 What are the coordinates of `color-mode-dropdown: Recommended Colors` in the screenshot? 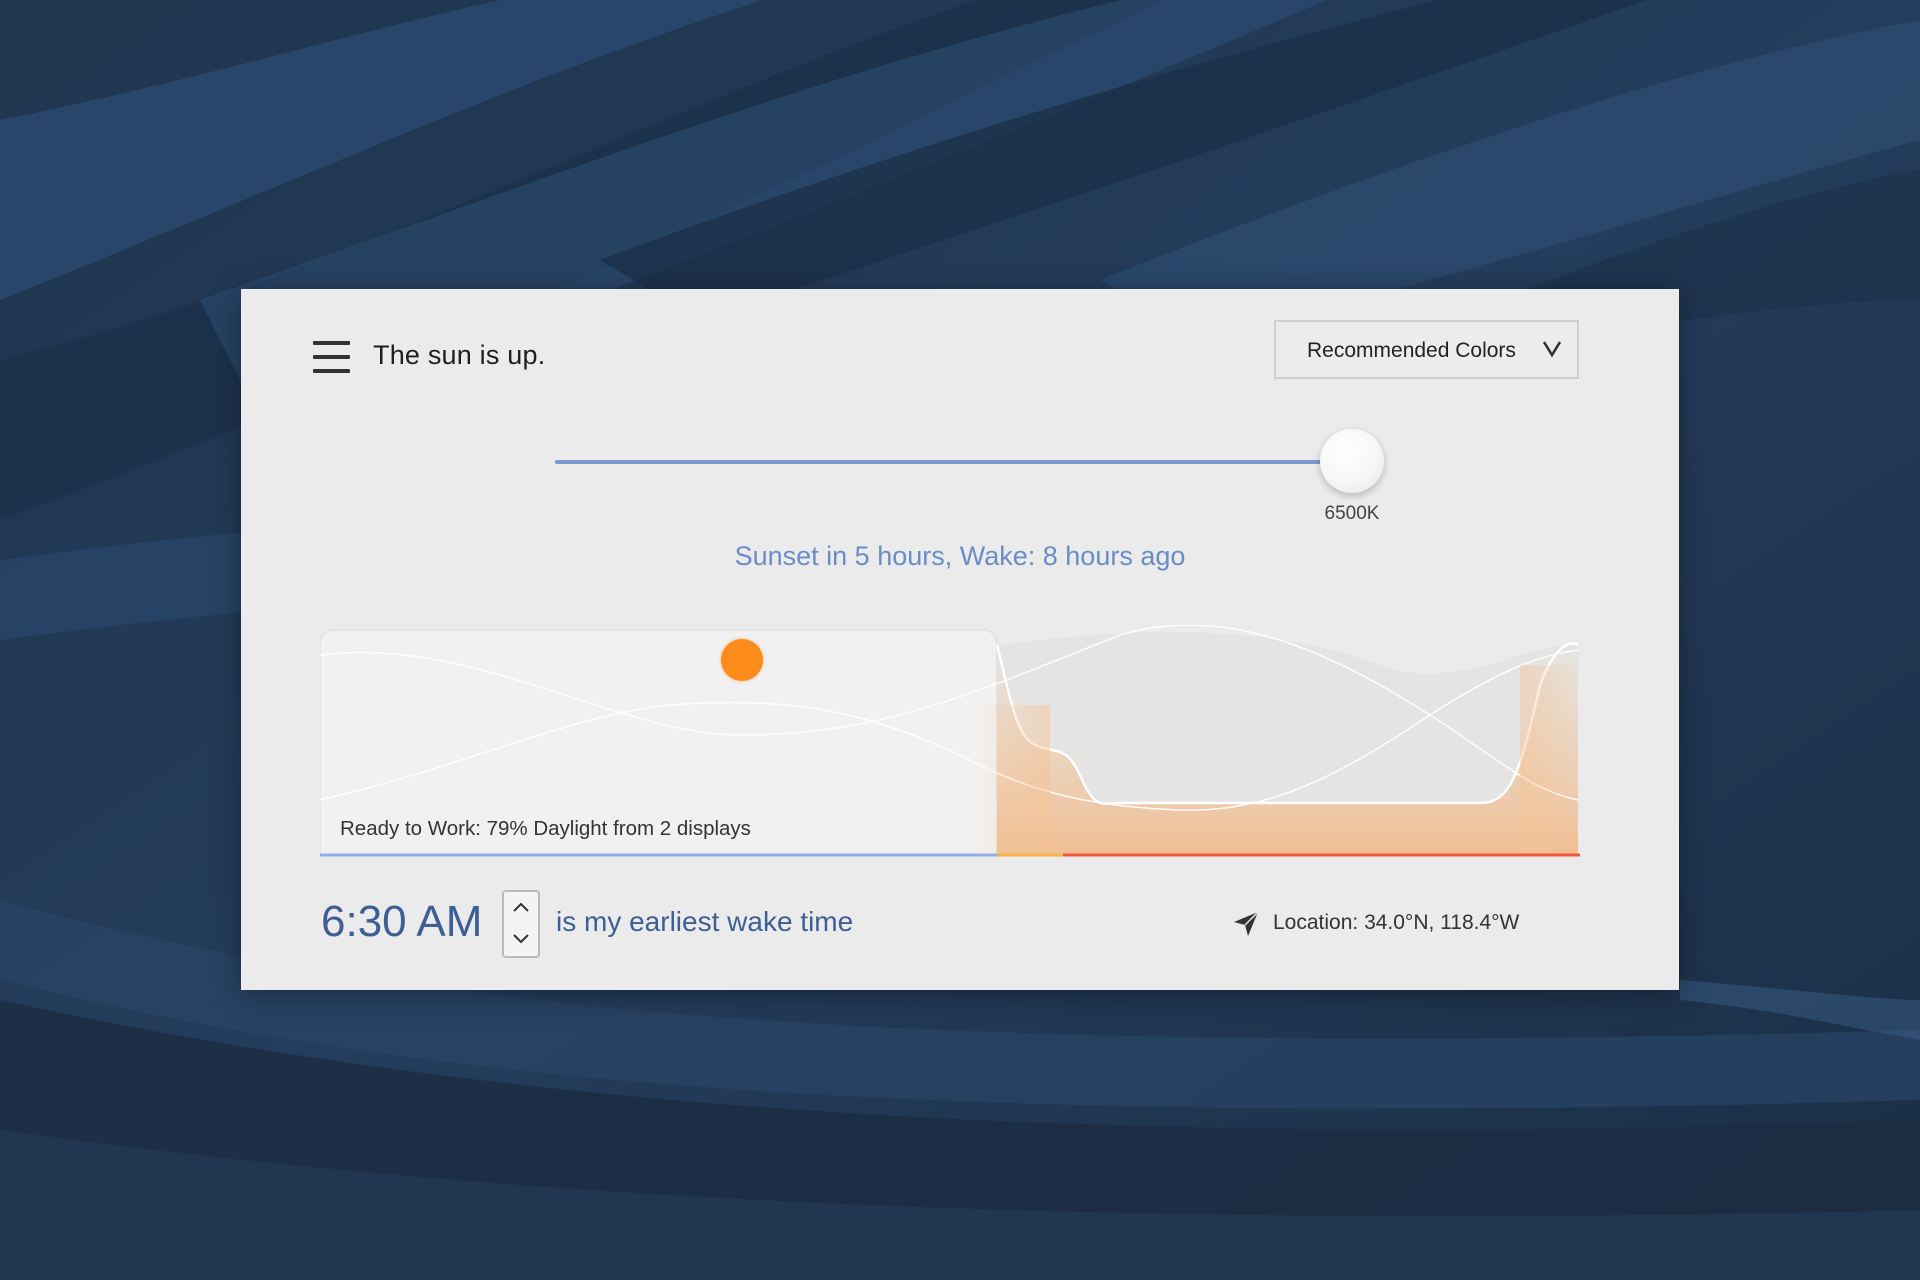 It's located at (1426, 349).